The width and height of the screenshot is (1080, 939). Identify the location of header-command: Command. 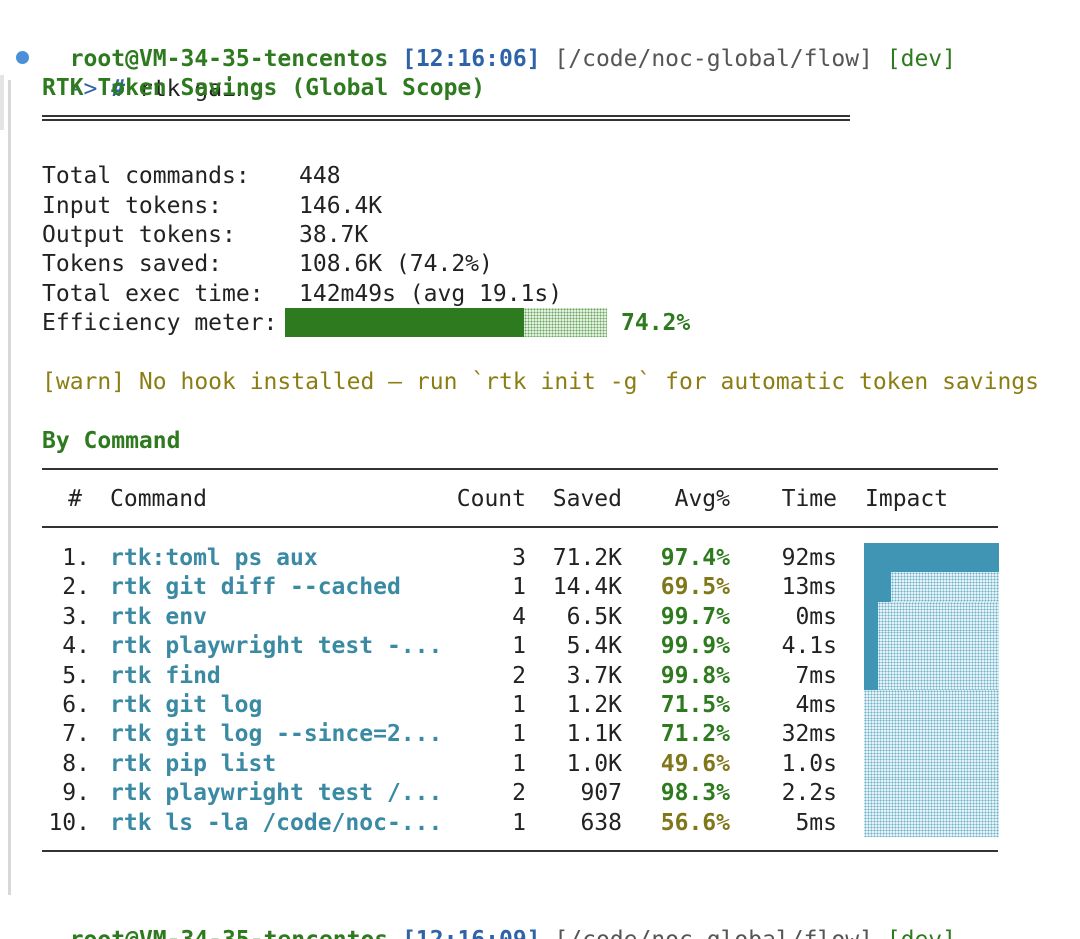
(158, 499).